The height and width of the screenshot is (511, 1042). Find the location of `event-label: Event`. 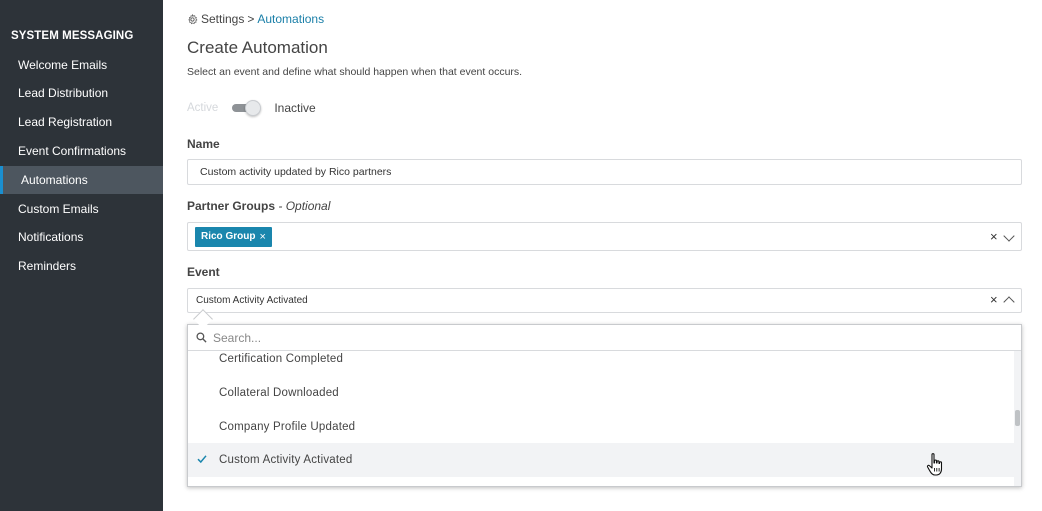

event-label: Event is located at coordinates (203, 272).